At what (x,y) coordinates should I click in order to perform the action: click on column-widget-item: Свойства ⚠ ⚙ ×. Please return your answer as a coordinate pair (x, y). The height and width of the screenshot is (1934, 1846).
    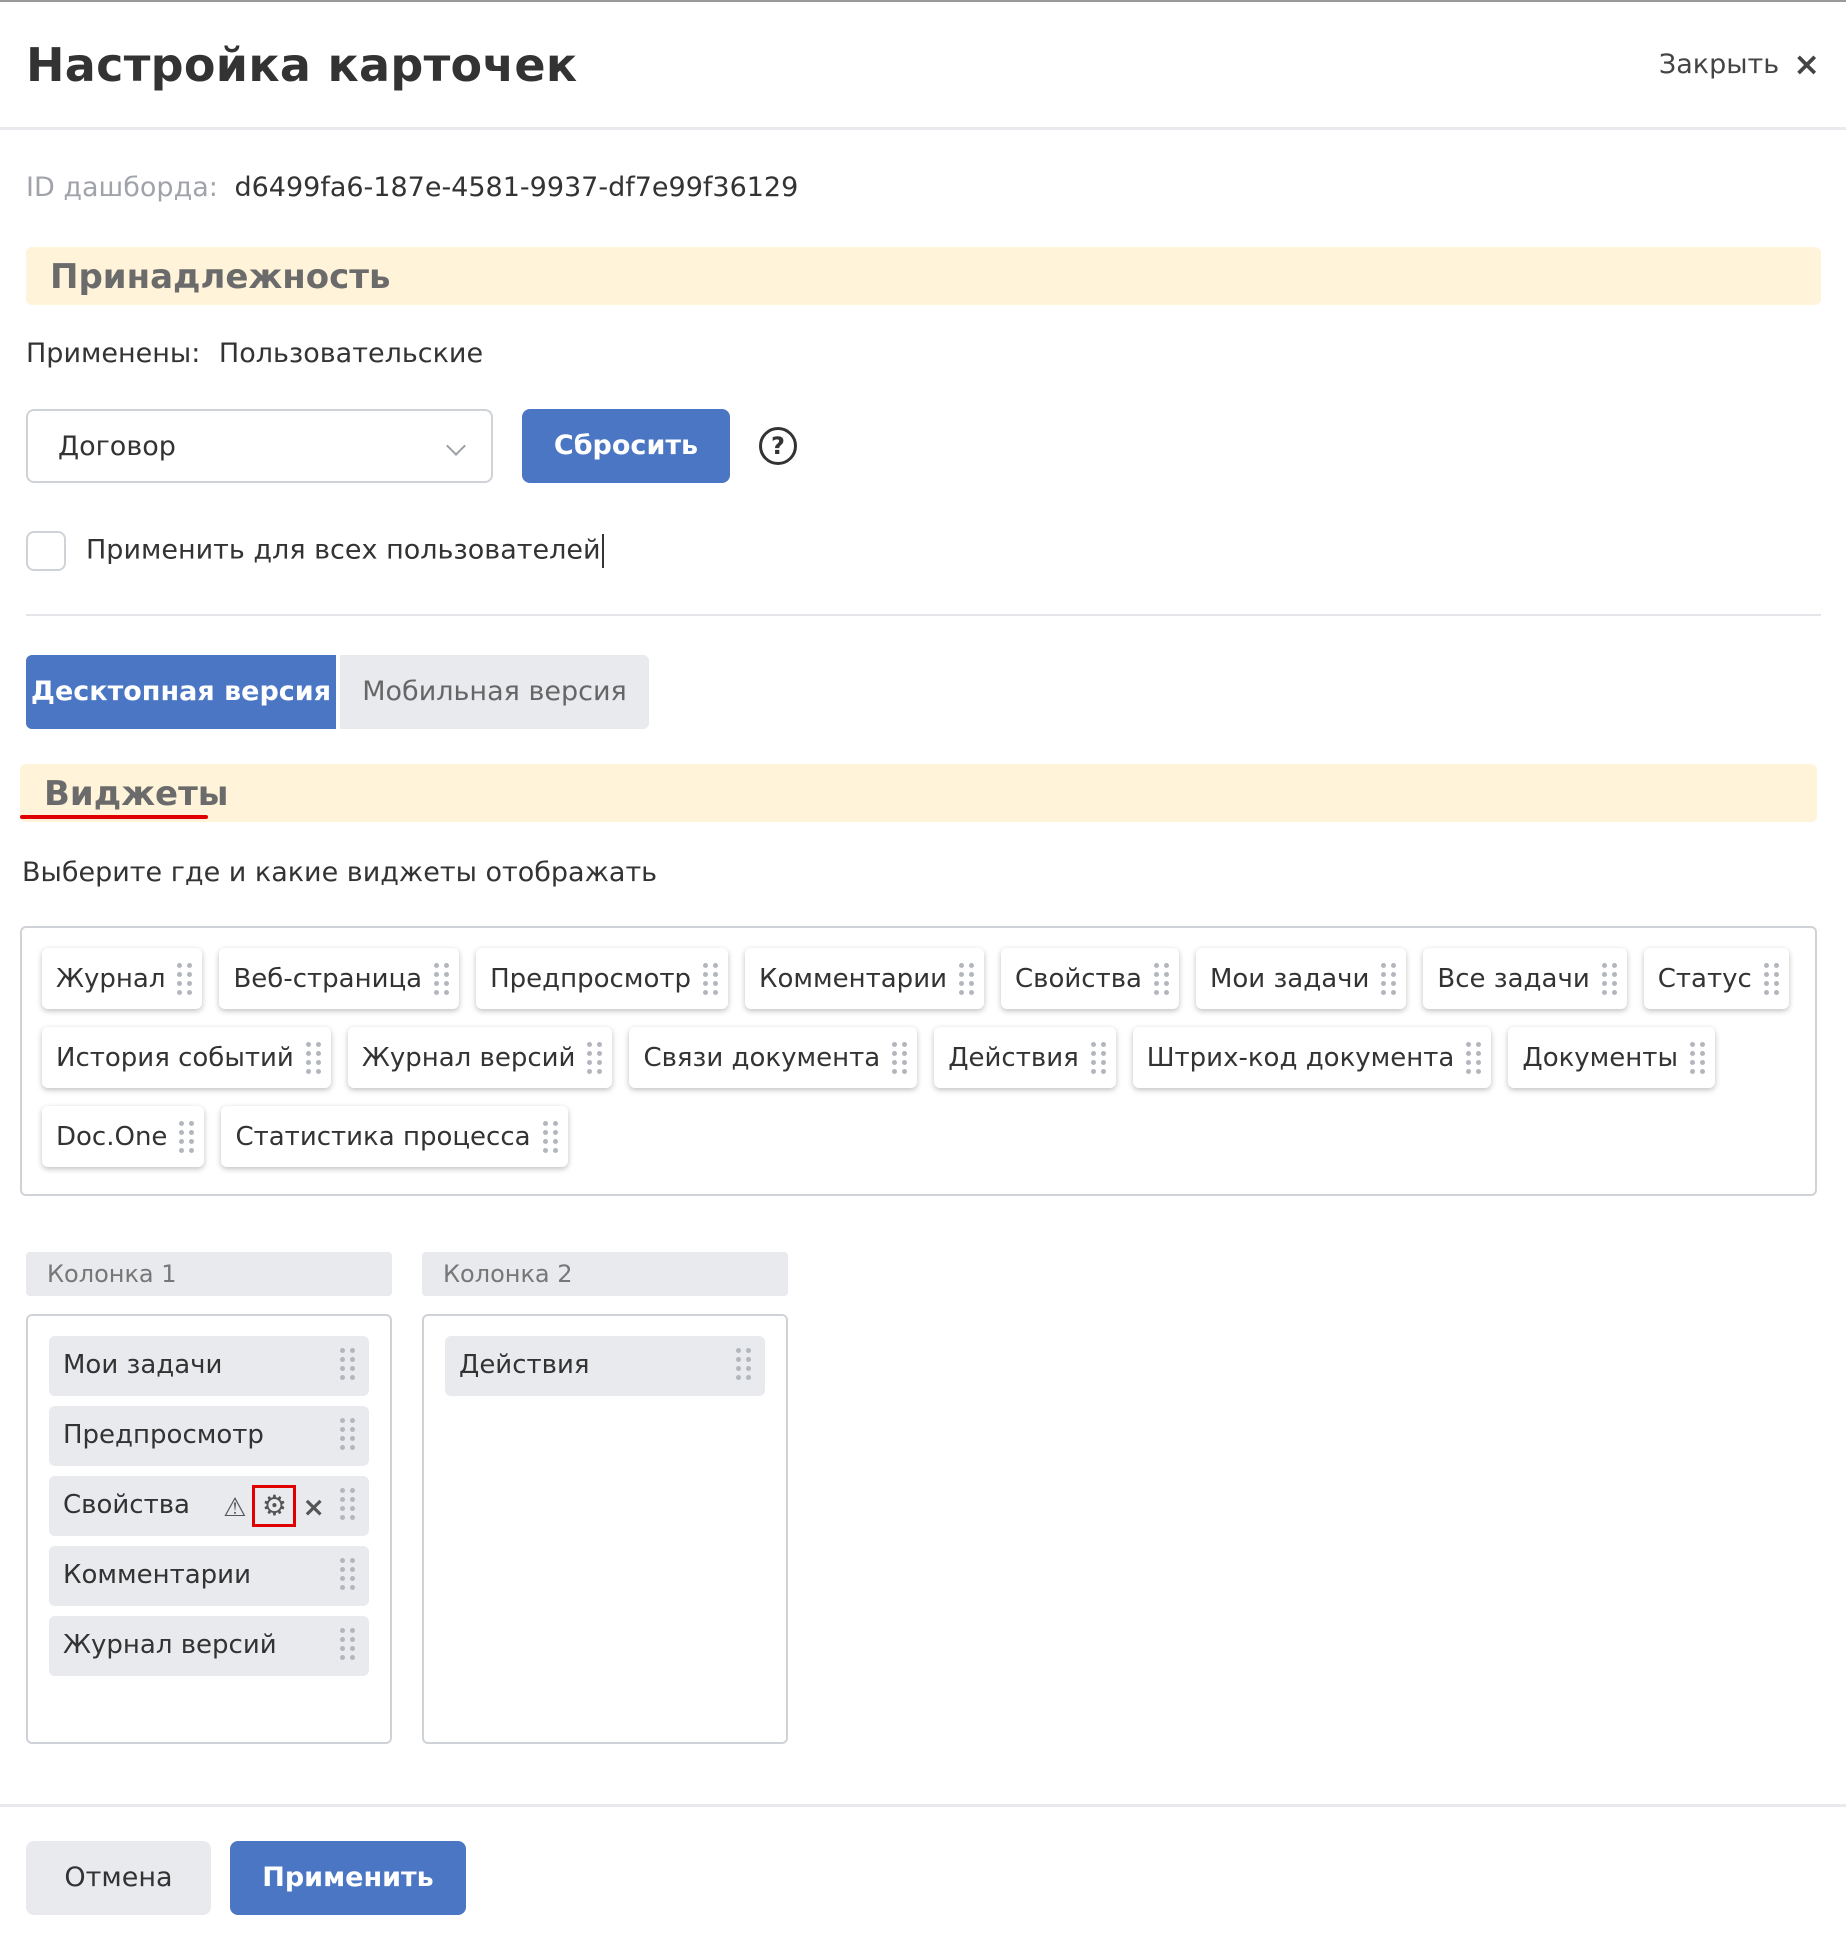
    Looking at the image, I should click on (209, 1506).